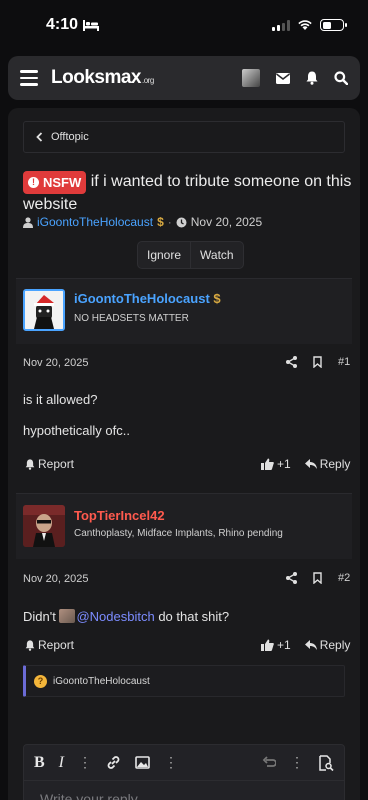  Describe the element at coordinates (142, 762) in the screenshot. I see `image-icon` at that location.